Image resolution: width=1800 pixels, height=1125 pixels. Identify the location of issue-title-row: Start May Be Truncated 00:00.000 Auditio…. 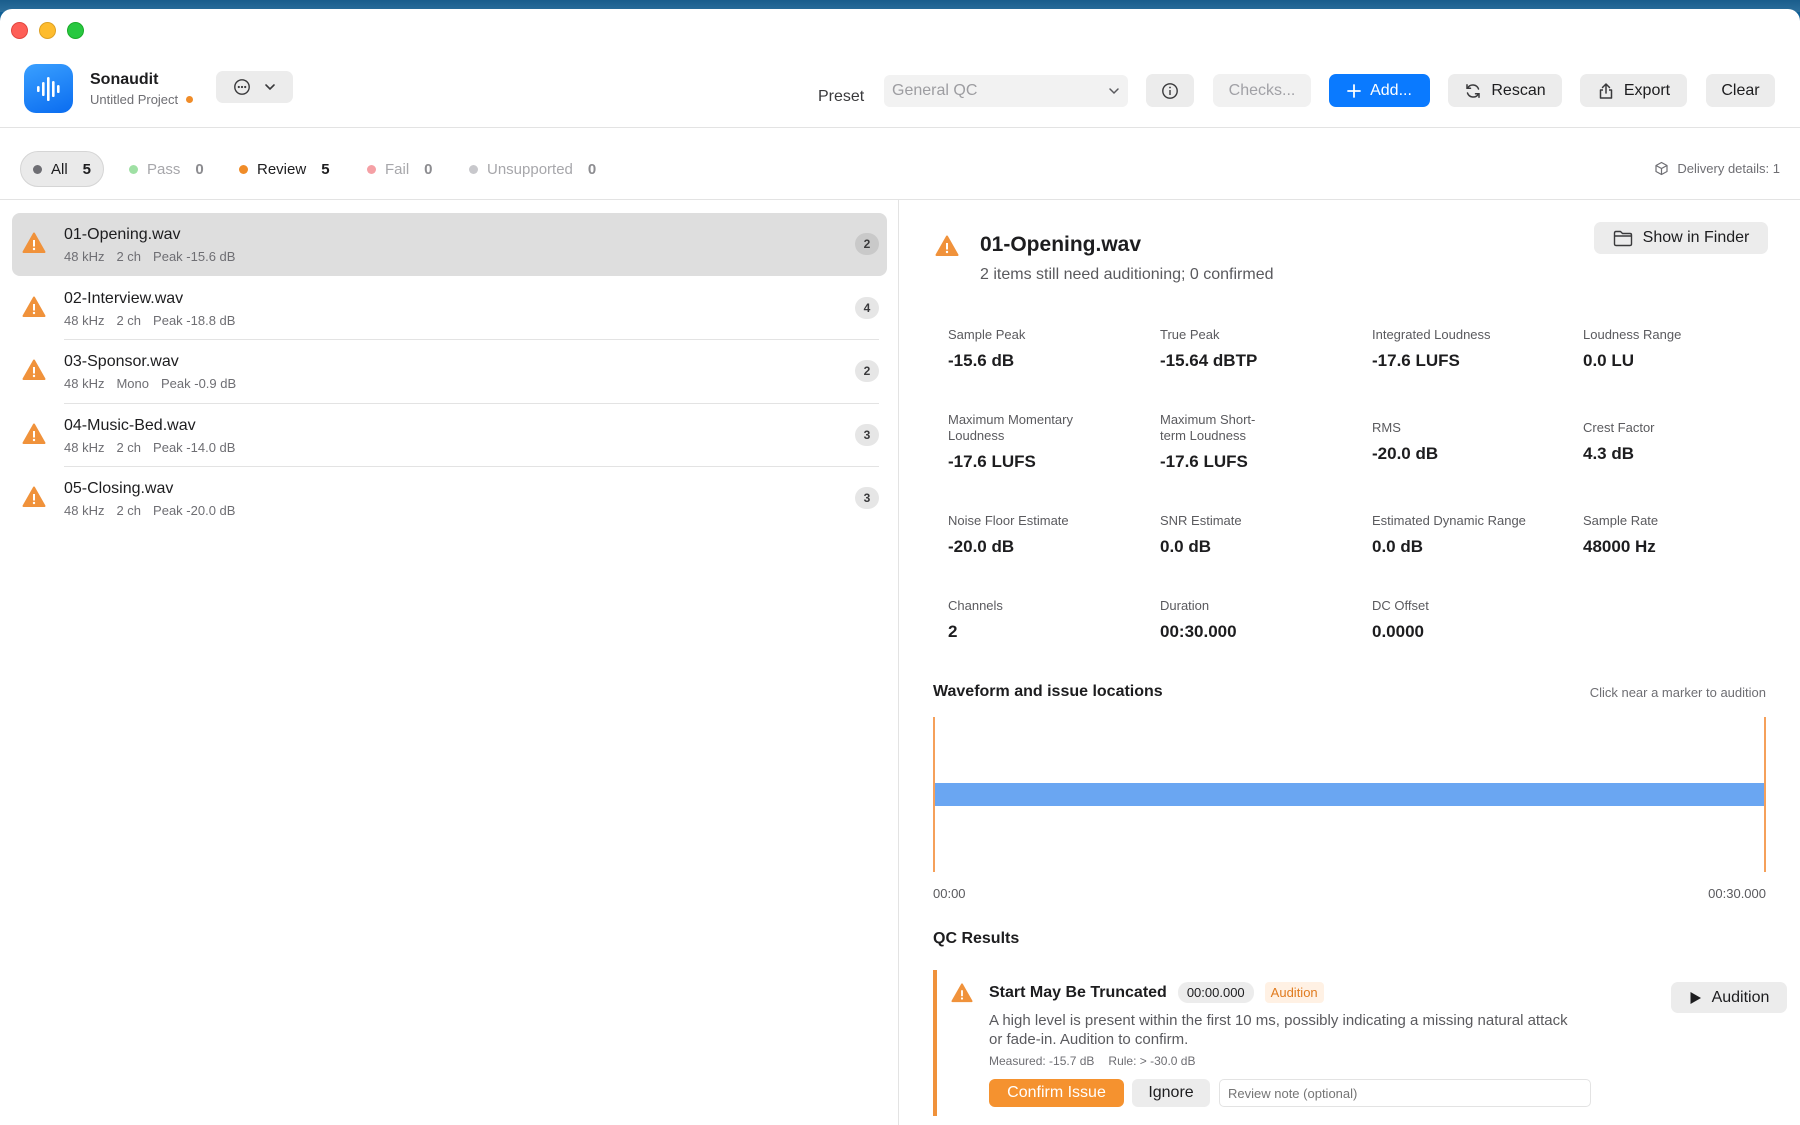
(1156, 992).